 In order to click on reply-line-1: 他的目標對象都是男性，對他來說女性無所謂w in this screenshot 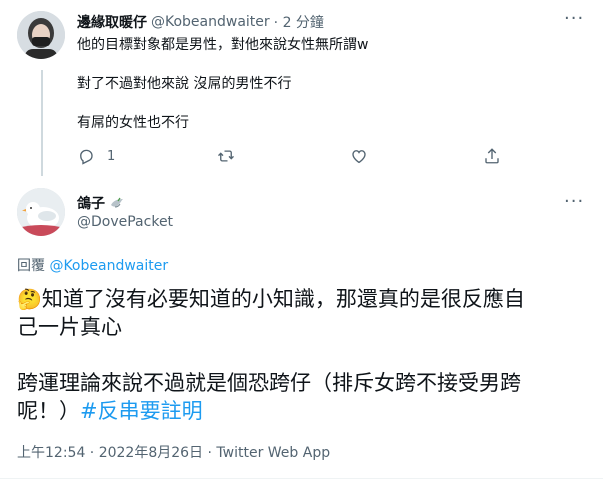, I will do `click(223, 45)`.